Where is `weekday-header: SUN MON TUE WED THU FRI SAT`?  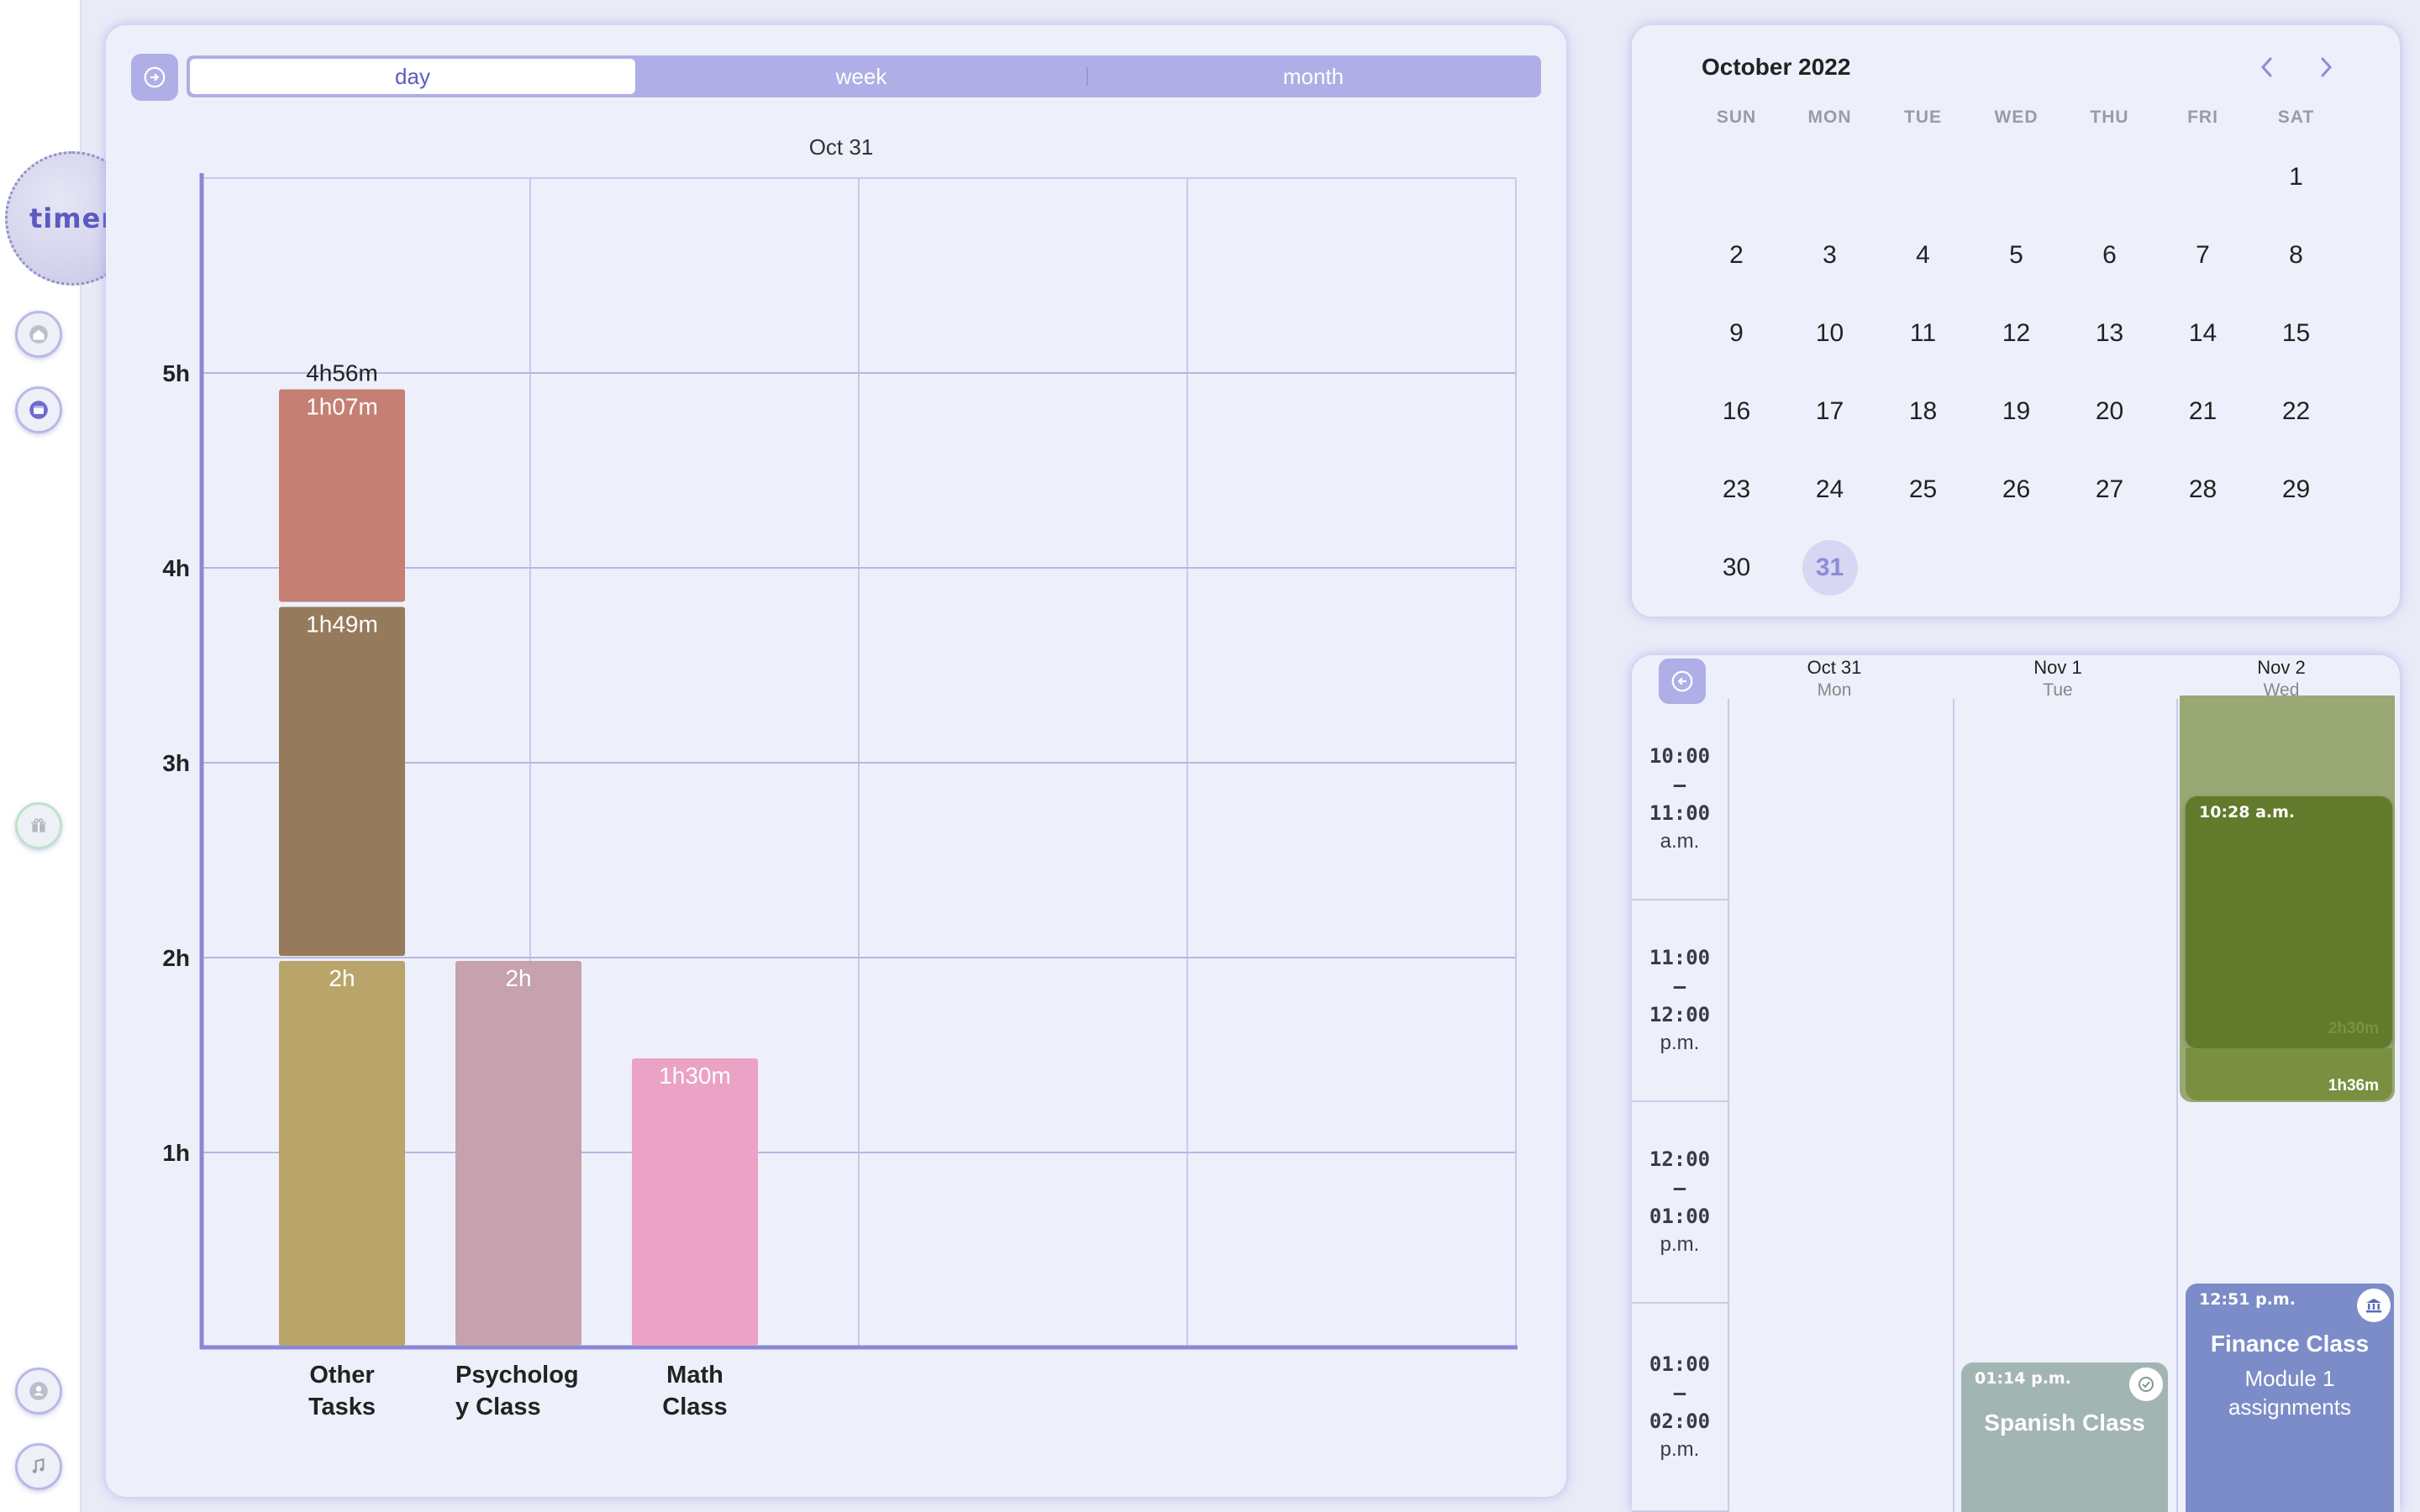 weekday-header: SUN MON TUE WED THU FRI SAT is located at coordinates (2016, 118).